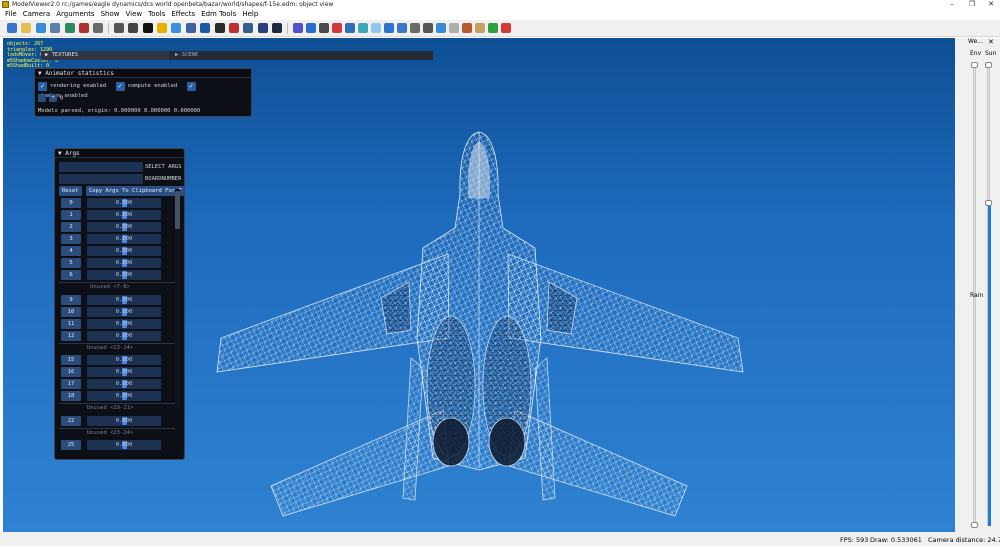 The width and height of the screenshot is (1000, 547). I want to click on step-plus-button: +, so click(53, 98).